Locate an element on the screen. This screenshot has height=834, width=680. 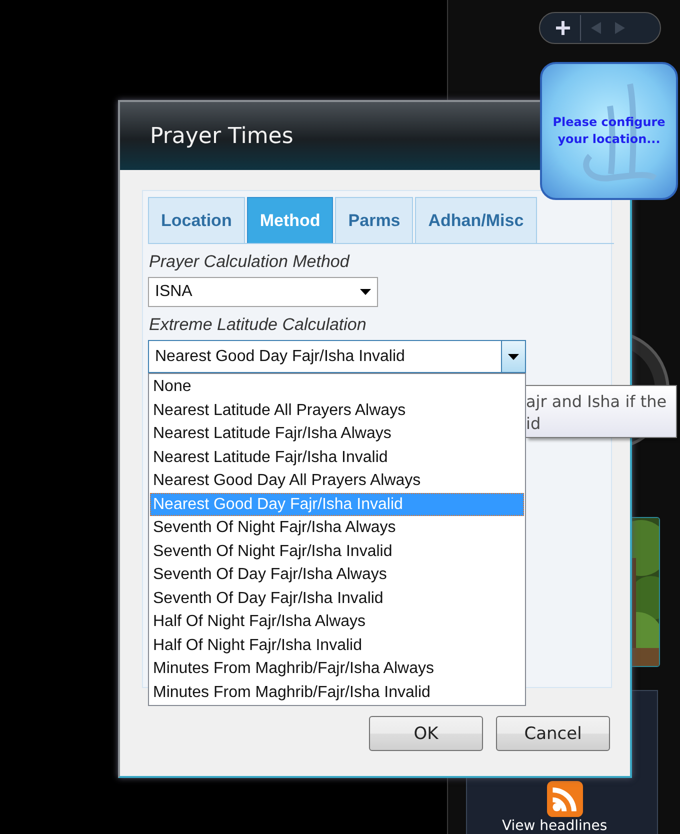
list-option: Nearest Good Day All Prayers Always is located at coordinates (337, 480).